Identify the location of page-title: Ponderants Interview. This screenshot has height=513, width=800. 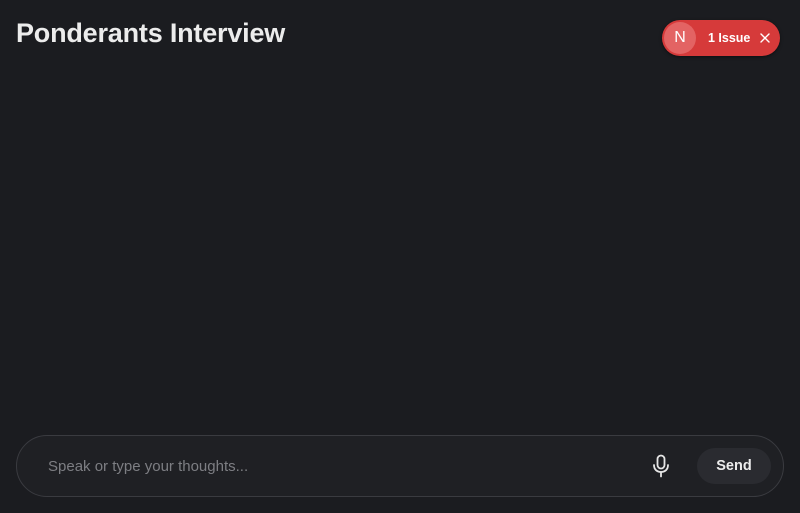
(151, 33).